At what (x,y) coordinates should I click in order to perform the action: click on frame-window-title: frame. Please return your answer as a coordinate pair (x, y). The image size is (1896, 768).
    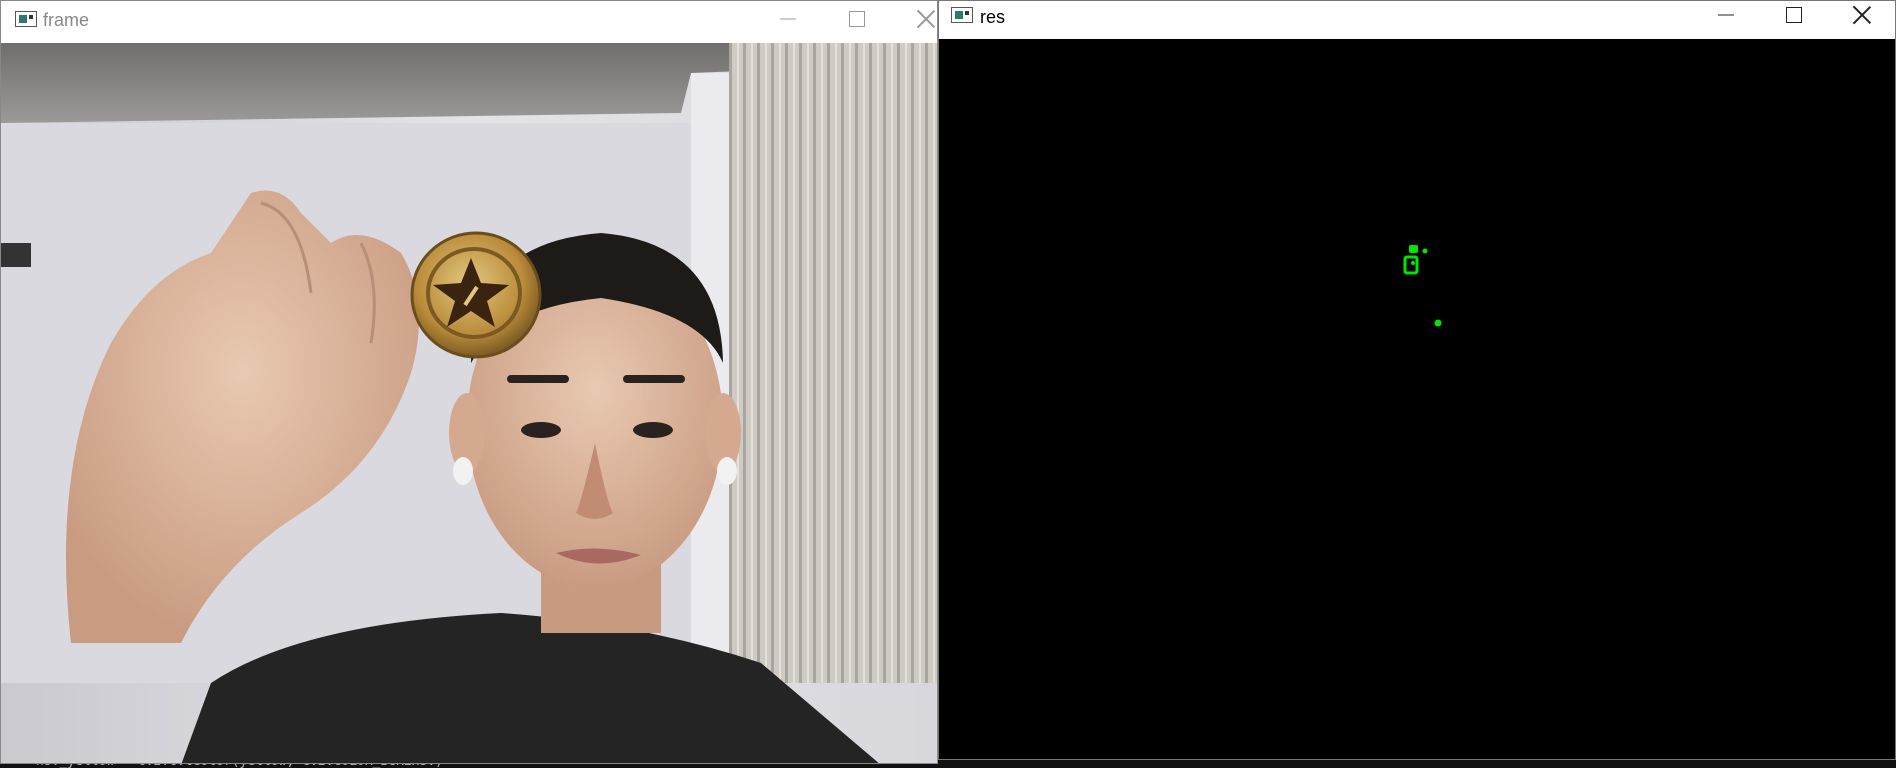
    Looking at the image, I should click on (66, 20).